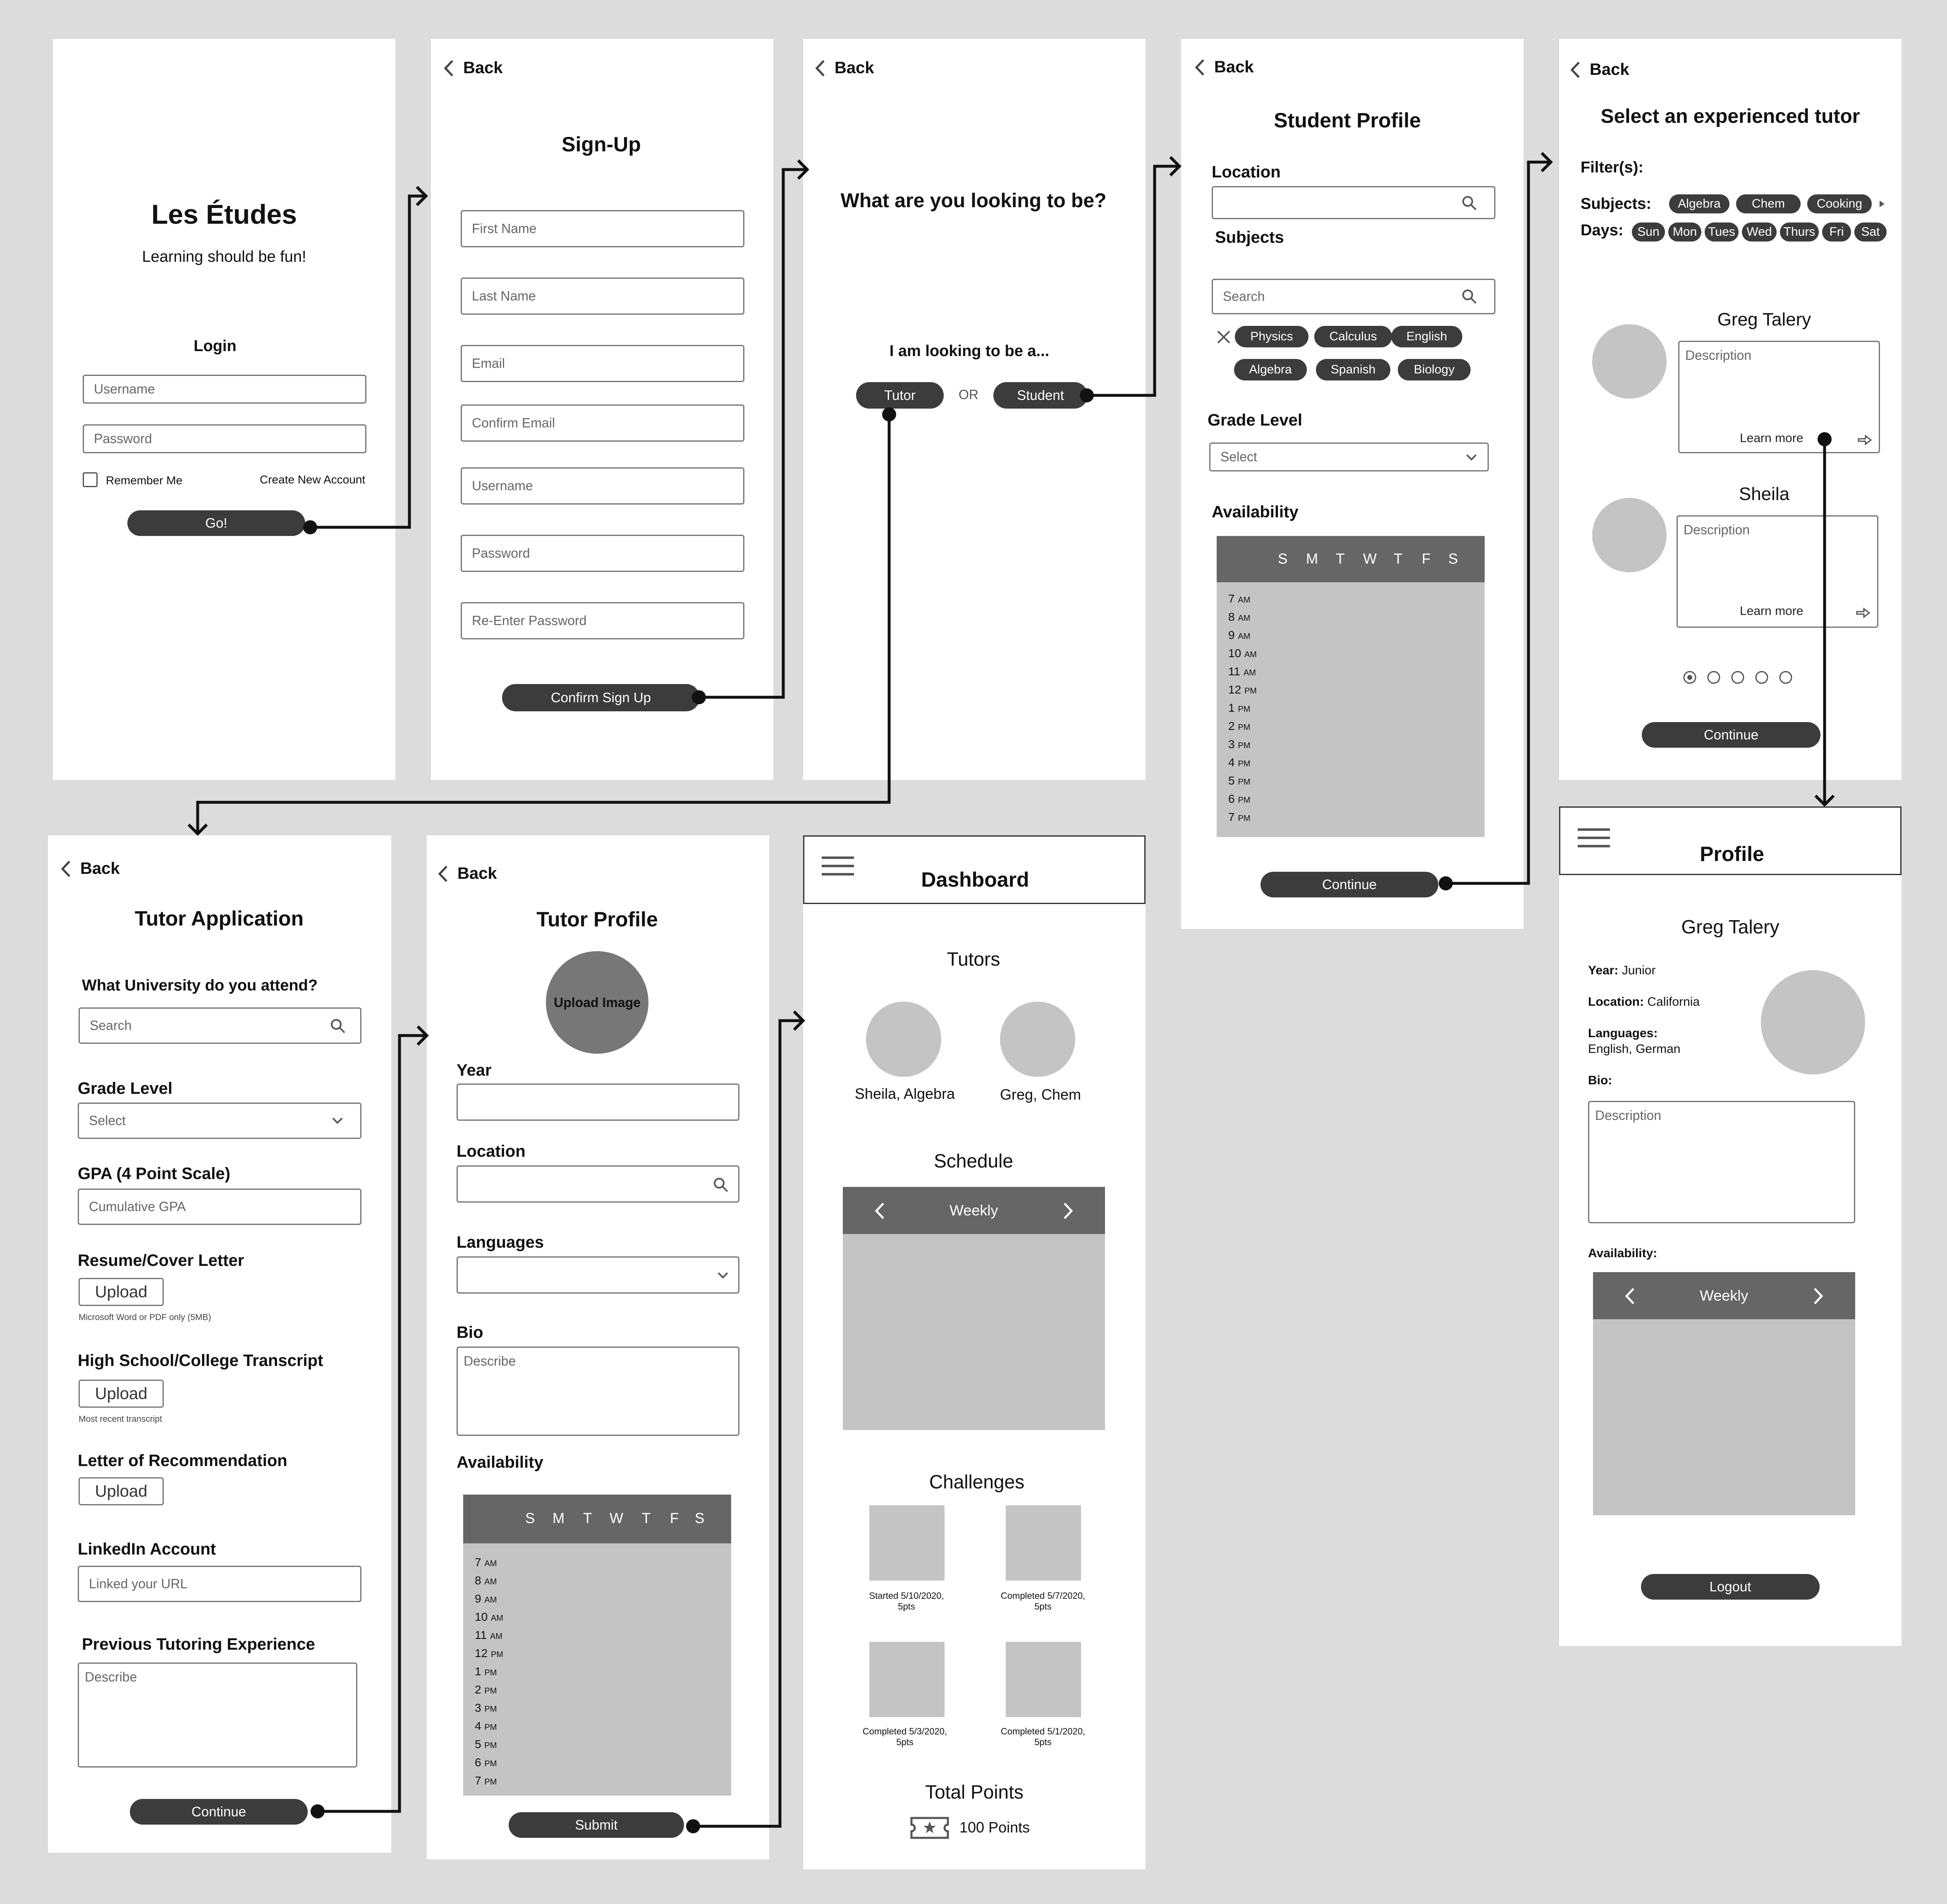  I want to click on subject-chip-calculus: Calculus, so click(1353, 336).